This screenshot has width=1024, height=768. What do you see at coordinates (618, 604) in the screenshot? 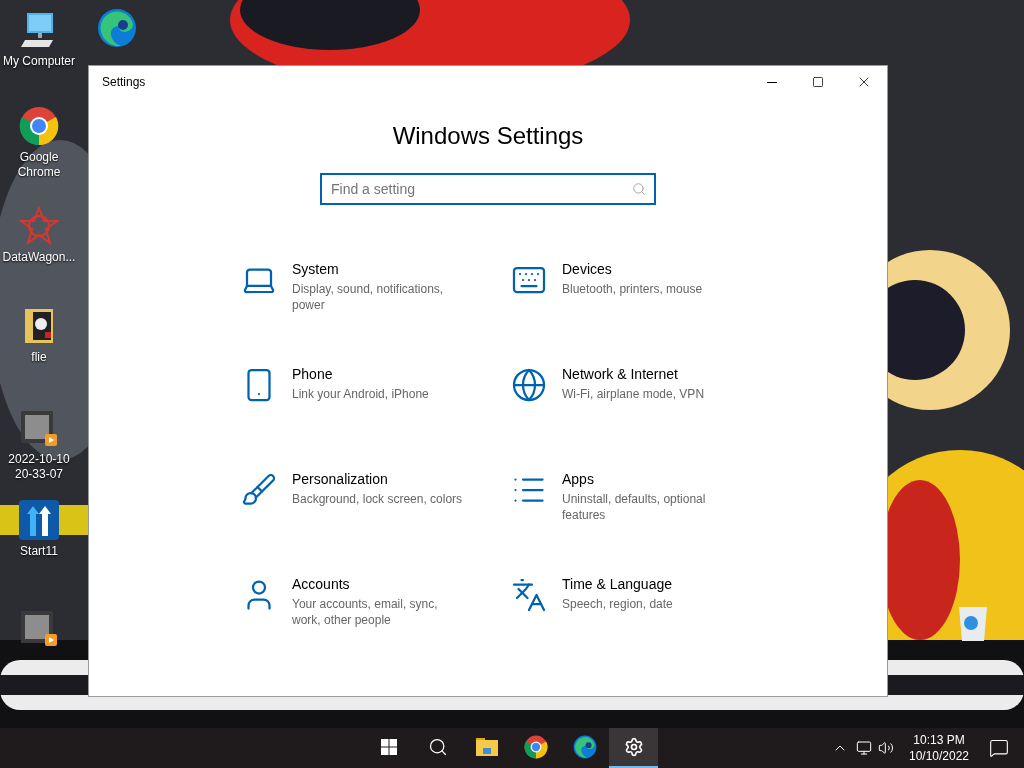
I see `category-description: Speech, region, date` at bounding box center [618, 604].